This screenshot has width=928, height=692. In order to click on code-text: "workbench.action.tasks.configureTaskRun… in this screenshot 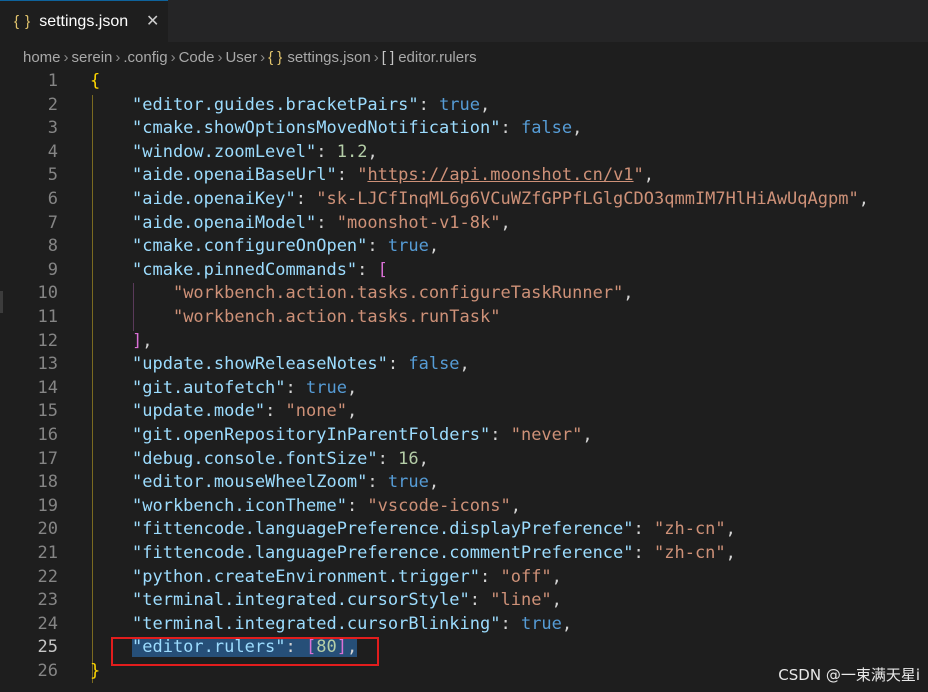, I will do `click(383, 294)`.